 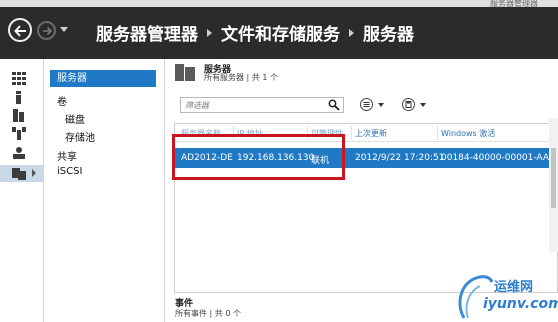 I want to click on watermark-text-cn: 运维网, so click(x=514, y=287).